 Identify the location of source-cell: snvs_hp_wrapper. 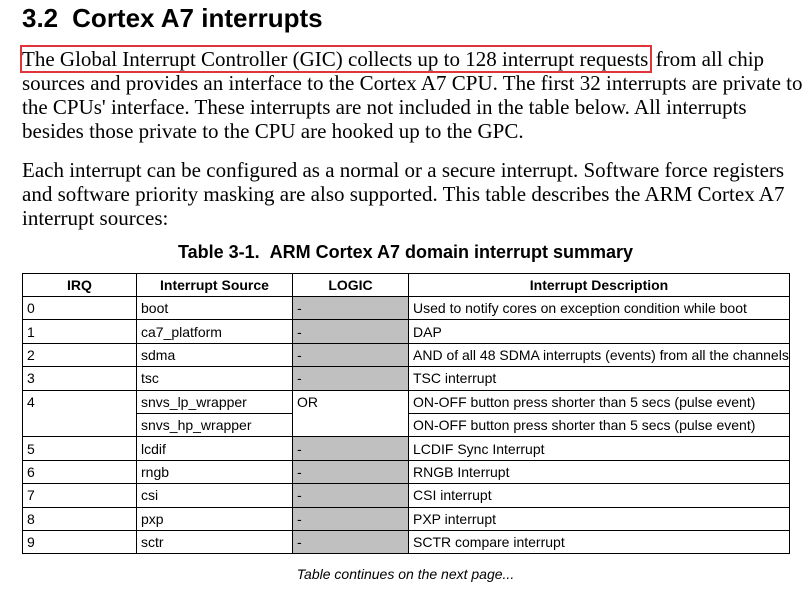
(214, 425).